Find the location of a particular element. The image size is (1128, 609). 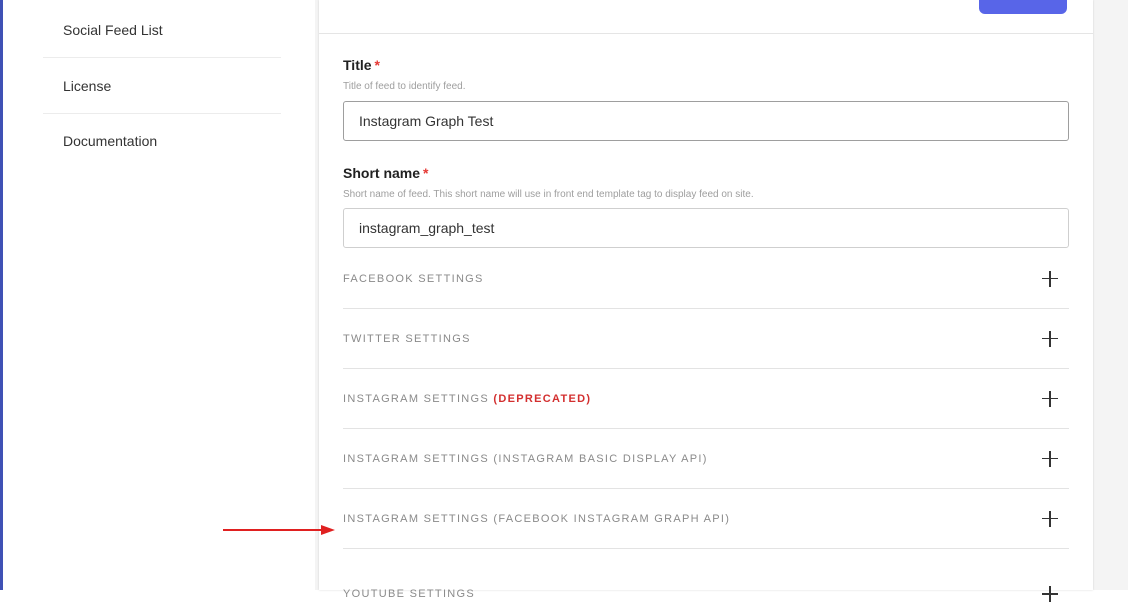

title-label-text: Title is located at coordinates (357, 65).